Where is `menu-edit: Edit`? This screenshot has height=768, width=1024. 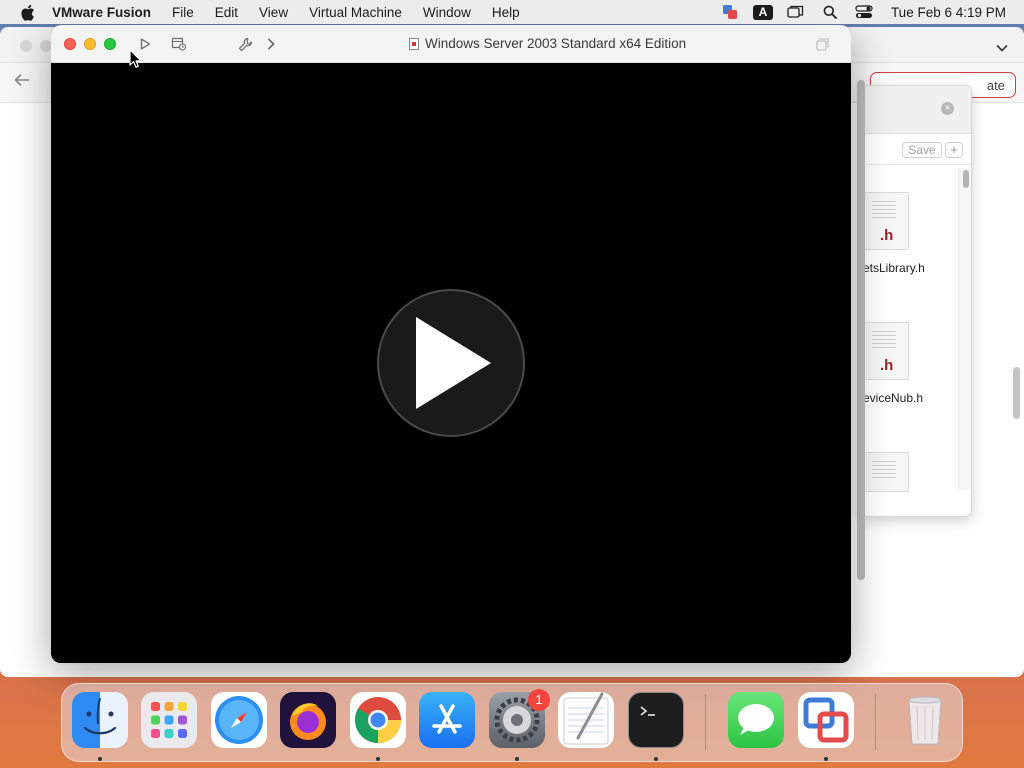
menu-edit: Edit is located at coordinates (226, 12).